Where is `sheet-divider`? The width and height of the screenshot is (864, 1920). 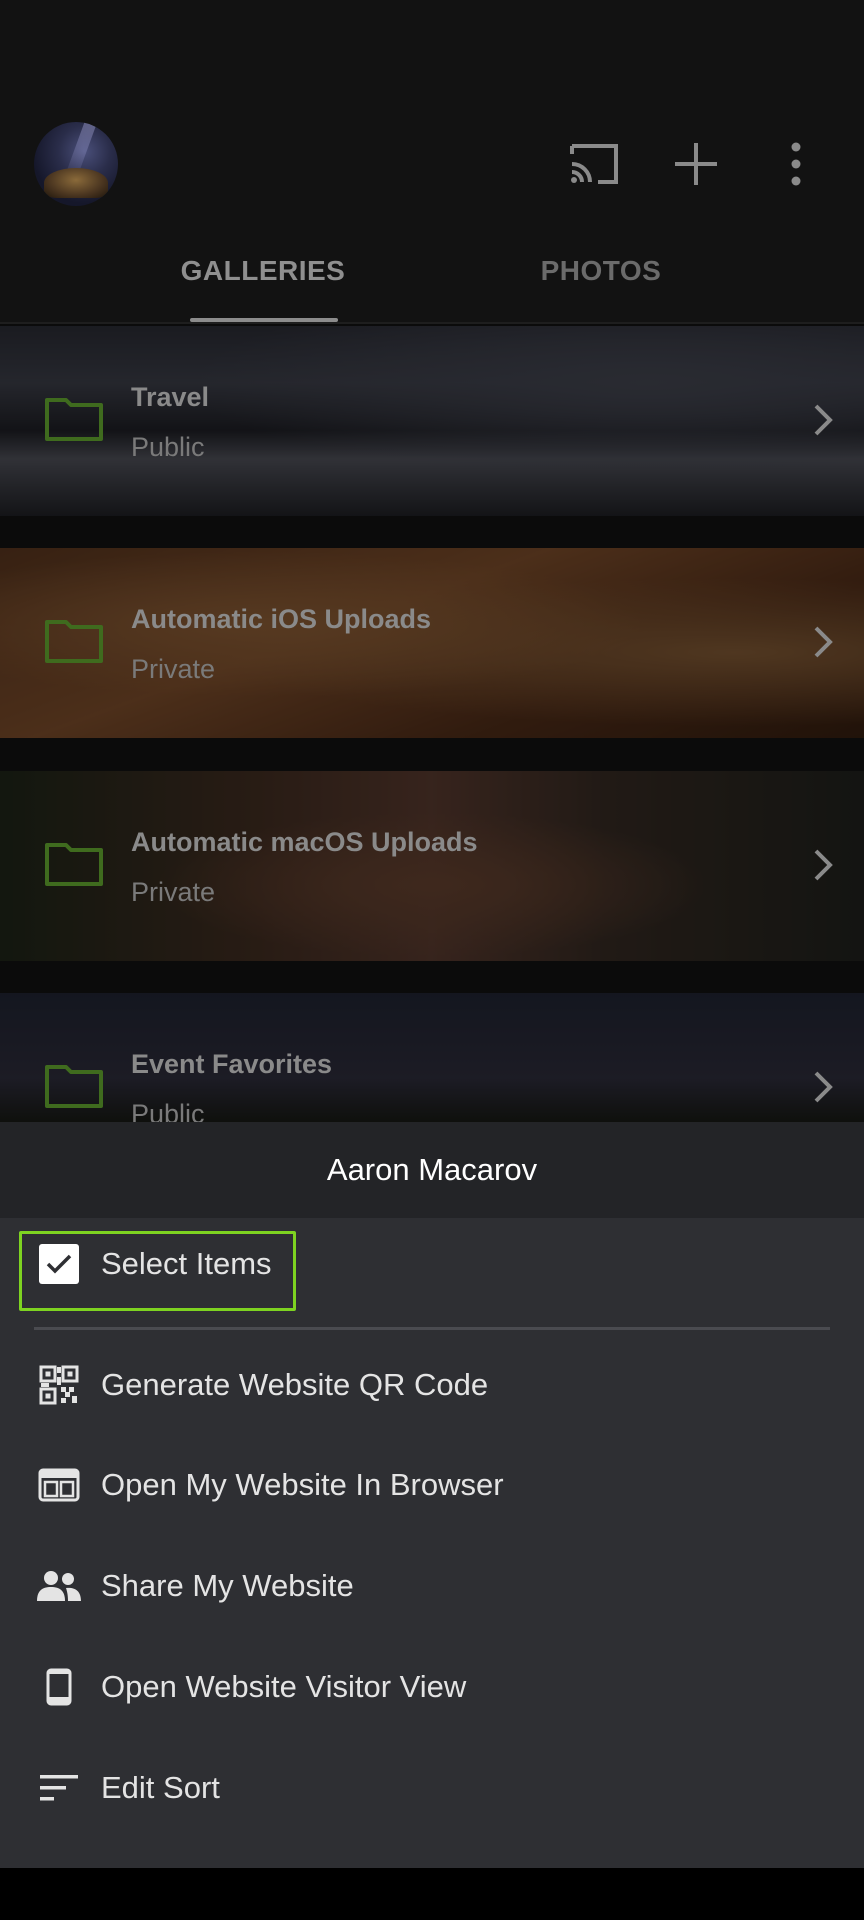 sheet-divider is located at coordinates (432, 1328).